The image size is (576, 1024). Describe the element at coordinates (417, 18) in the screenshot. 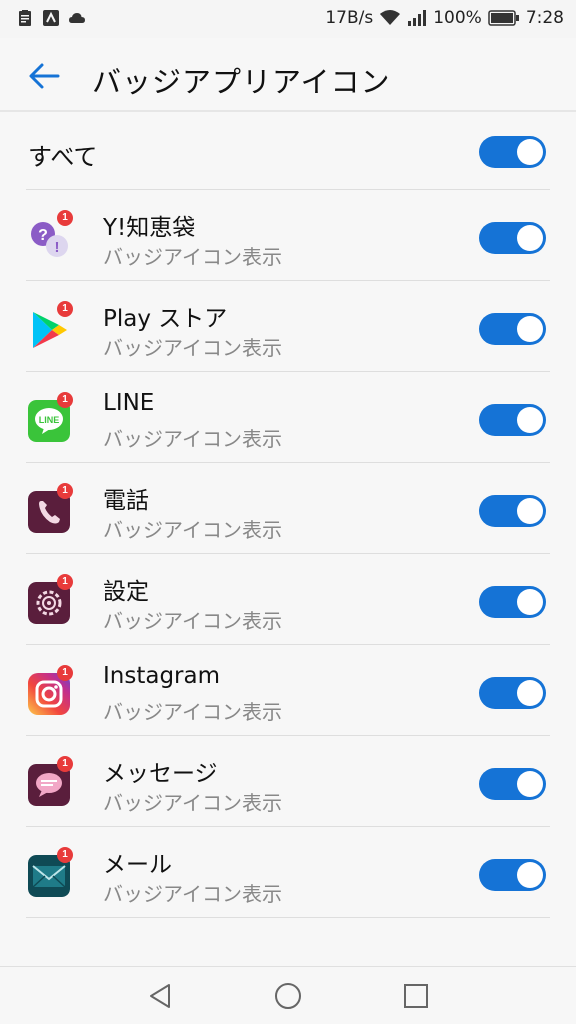

I see `signal-icon` at that location.